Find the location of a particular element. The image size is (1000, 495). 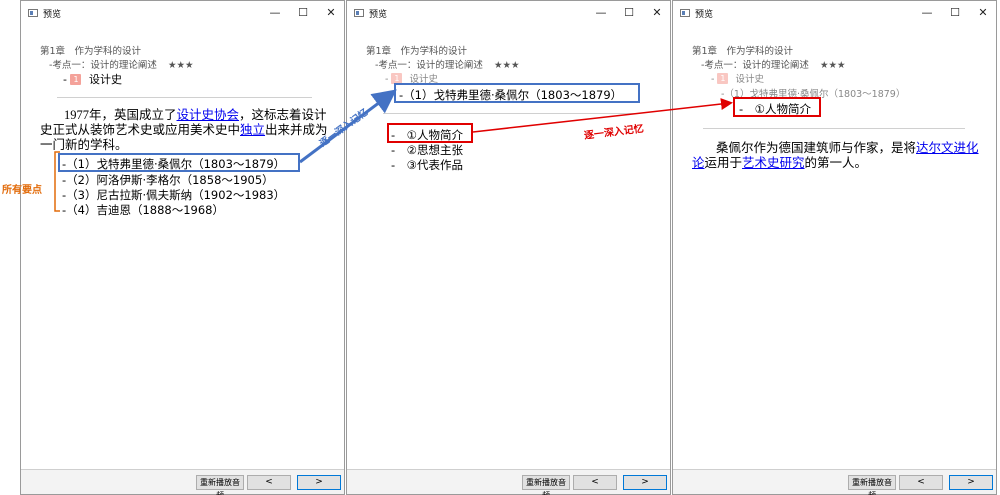

bio-paragraph: 桑佩尔作为德国建筑师与作家，是将达尔文进化论运用于艺术史研究的第一人。 is located at coordinates (837, 156).